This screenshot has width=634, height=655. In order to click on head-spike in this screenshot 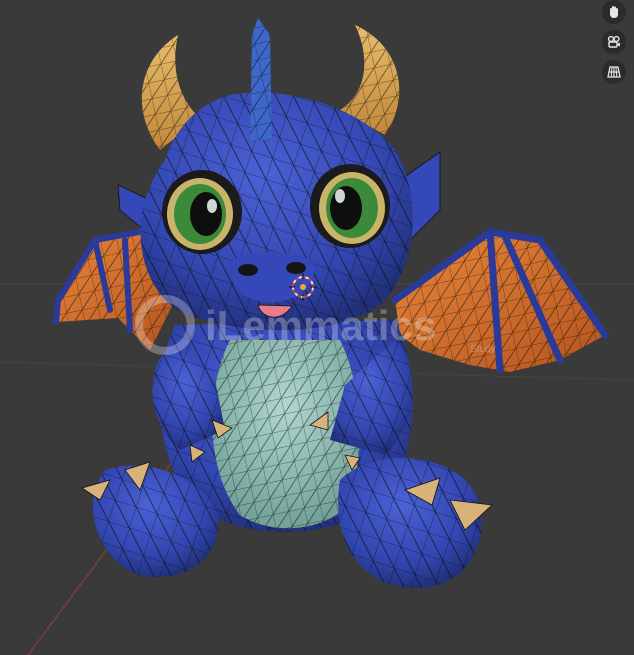, I will do `click(261, 79)`.